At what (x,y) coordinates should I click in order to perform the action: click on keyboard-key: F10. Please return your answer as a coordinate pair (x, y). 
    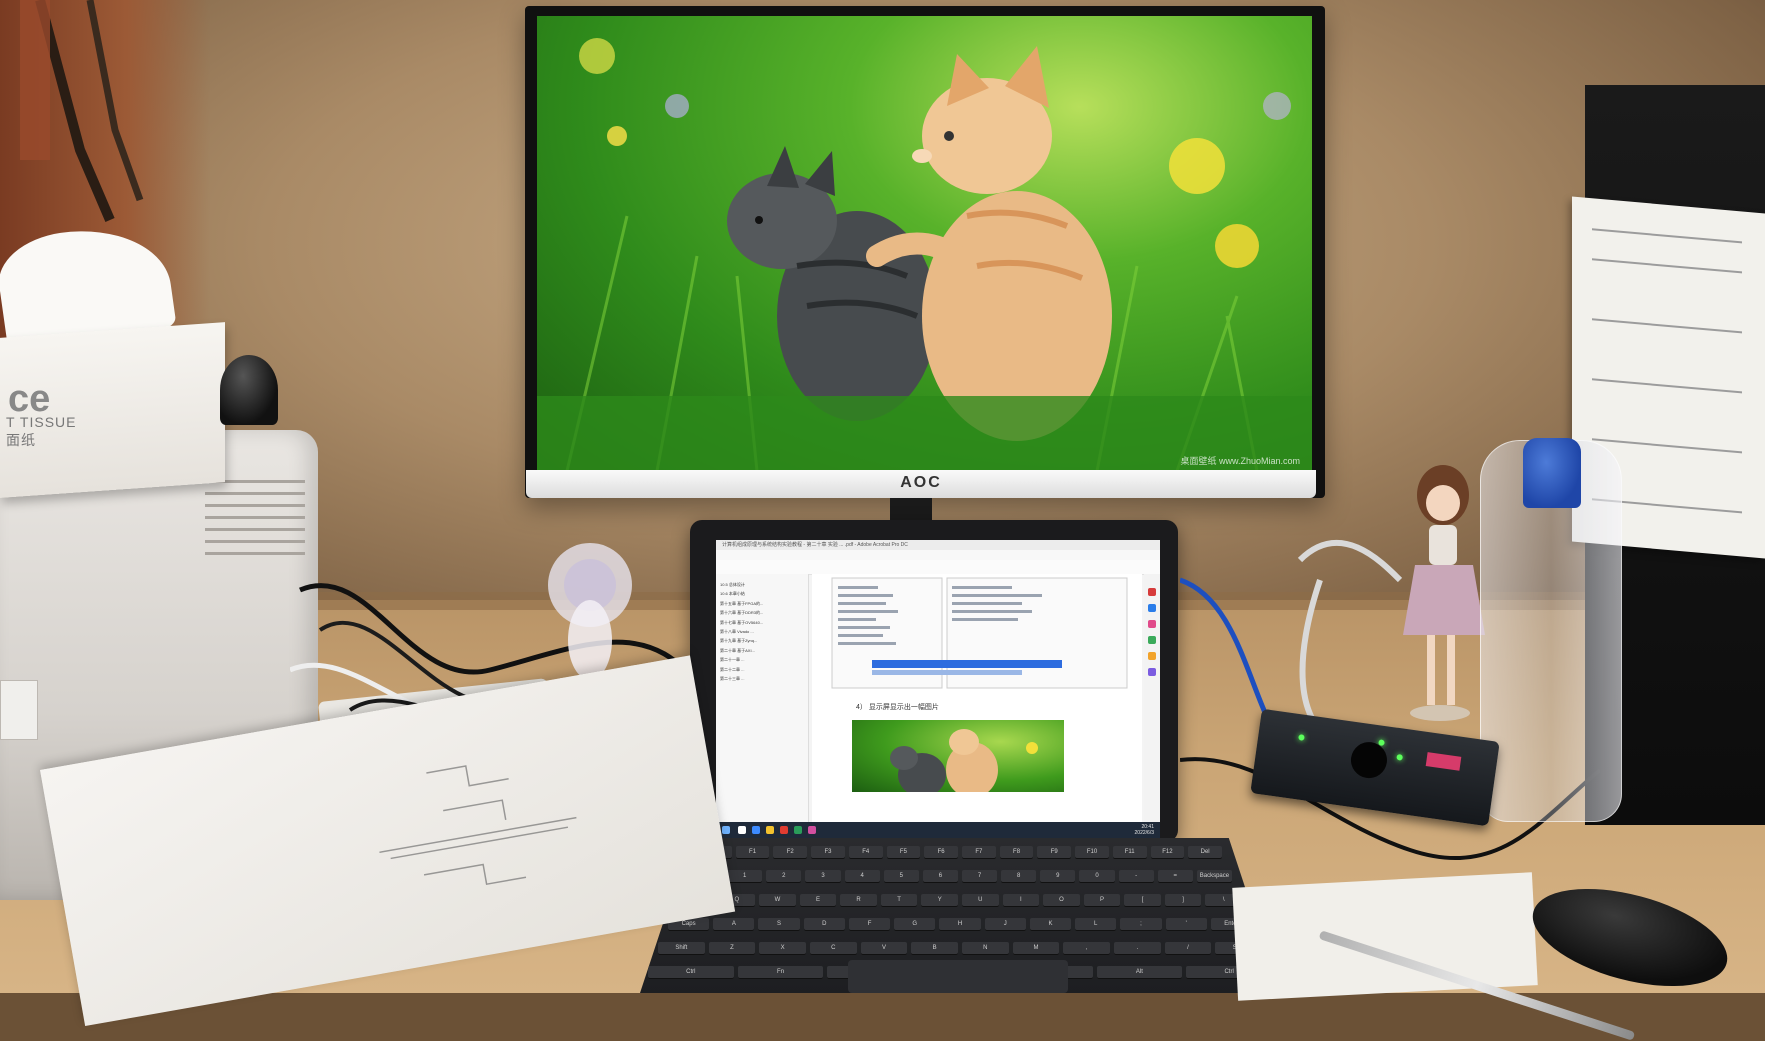
    Looking at the image, I should click on (1092, 852).